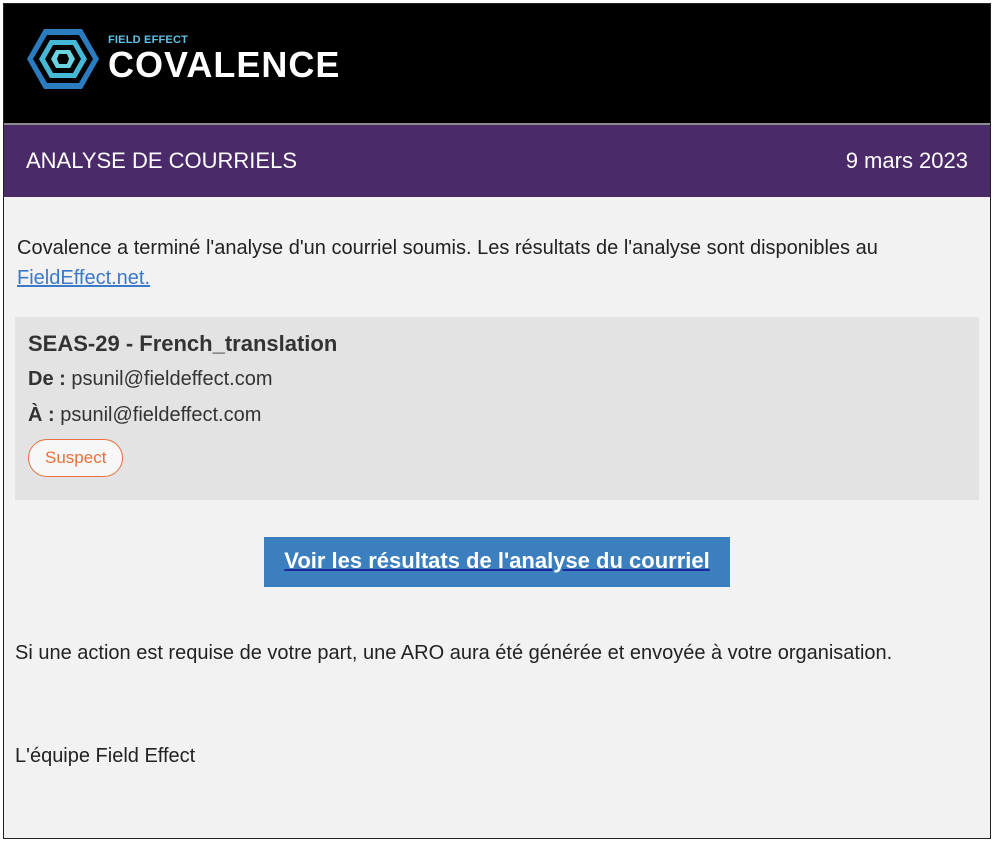  I want to click on title-bar: ANALYSE DE COURRIELS 9 mars 2023, so click(497, 160).